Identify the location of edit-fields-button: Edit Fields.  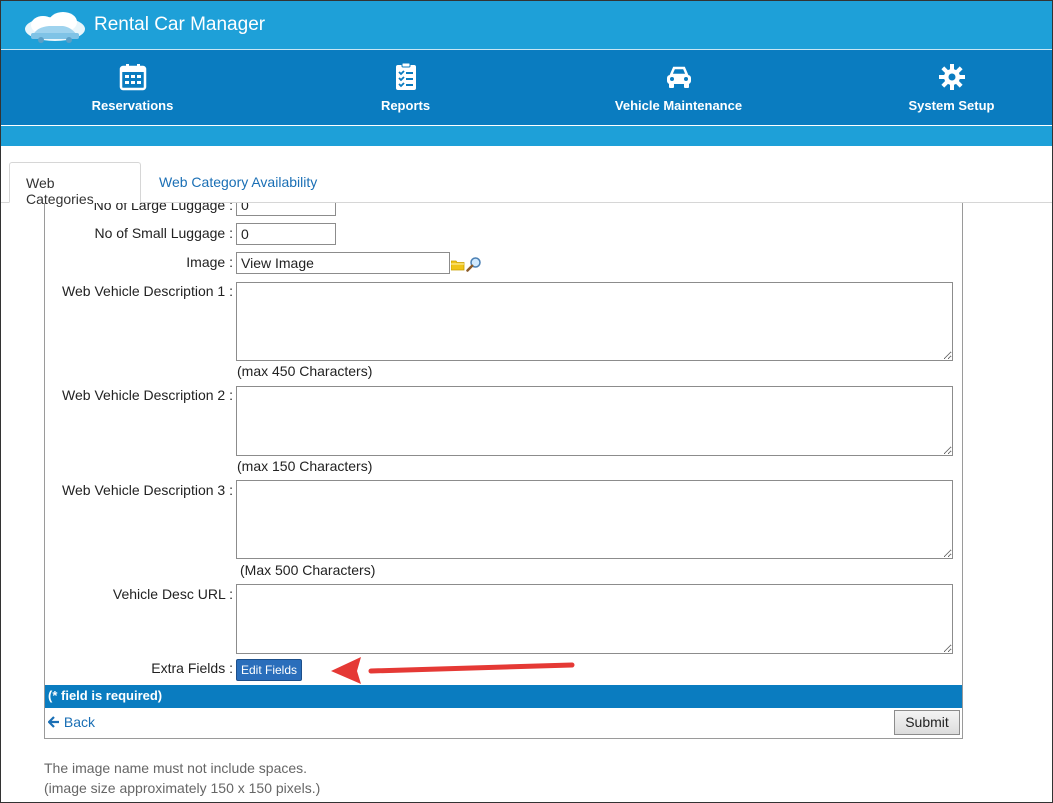
(269, 670).